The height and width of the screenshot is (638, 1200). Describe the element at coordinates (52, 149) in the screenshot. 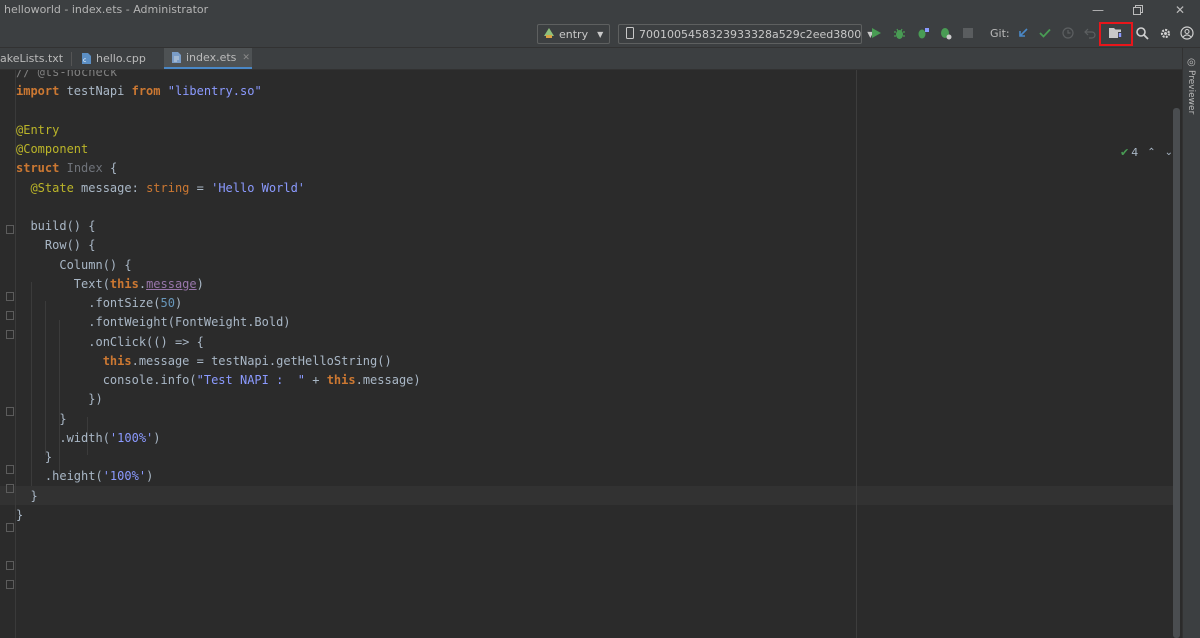

I see `code-line: @Component` at that location.